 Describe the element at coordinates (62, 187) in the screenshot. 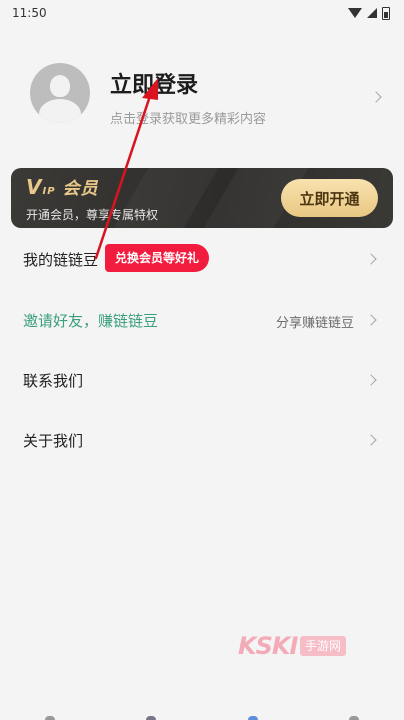

I see `vip-logo: VIP 会员` at that location.